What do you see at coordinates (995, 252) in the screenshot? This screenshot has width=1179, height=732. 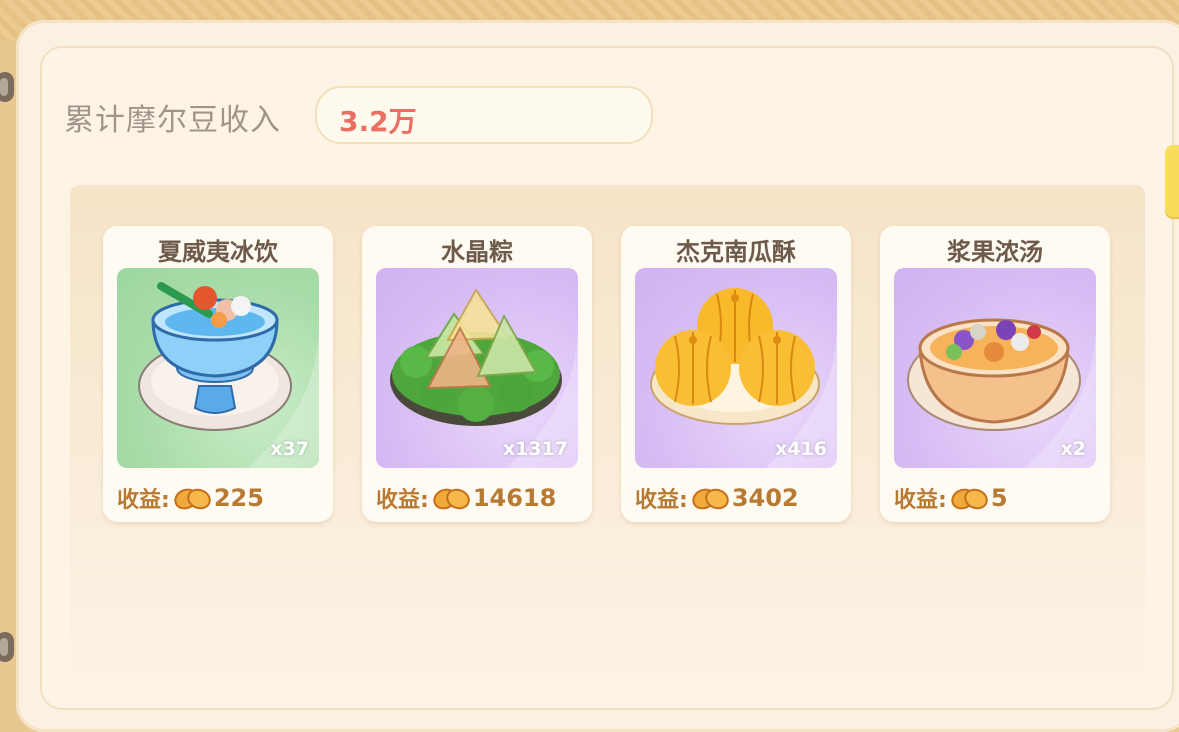 I see `item-title: 浆果浓汤` at bounding box center [995, 252].